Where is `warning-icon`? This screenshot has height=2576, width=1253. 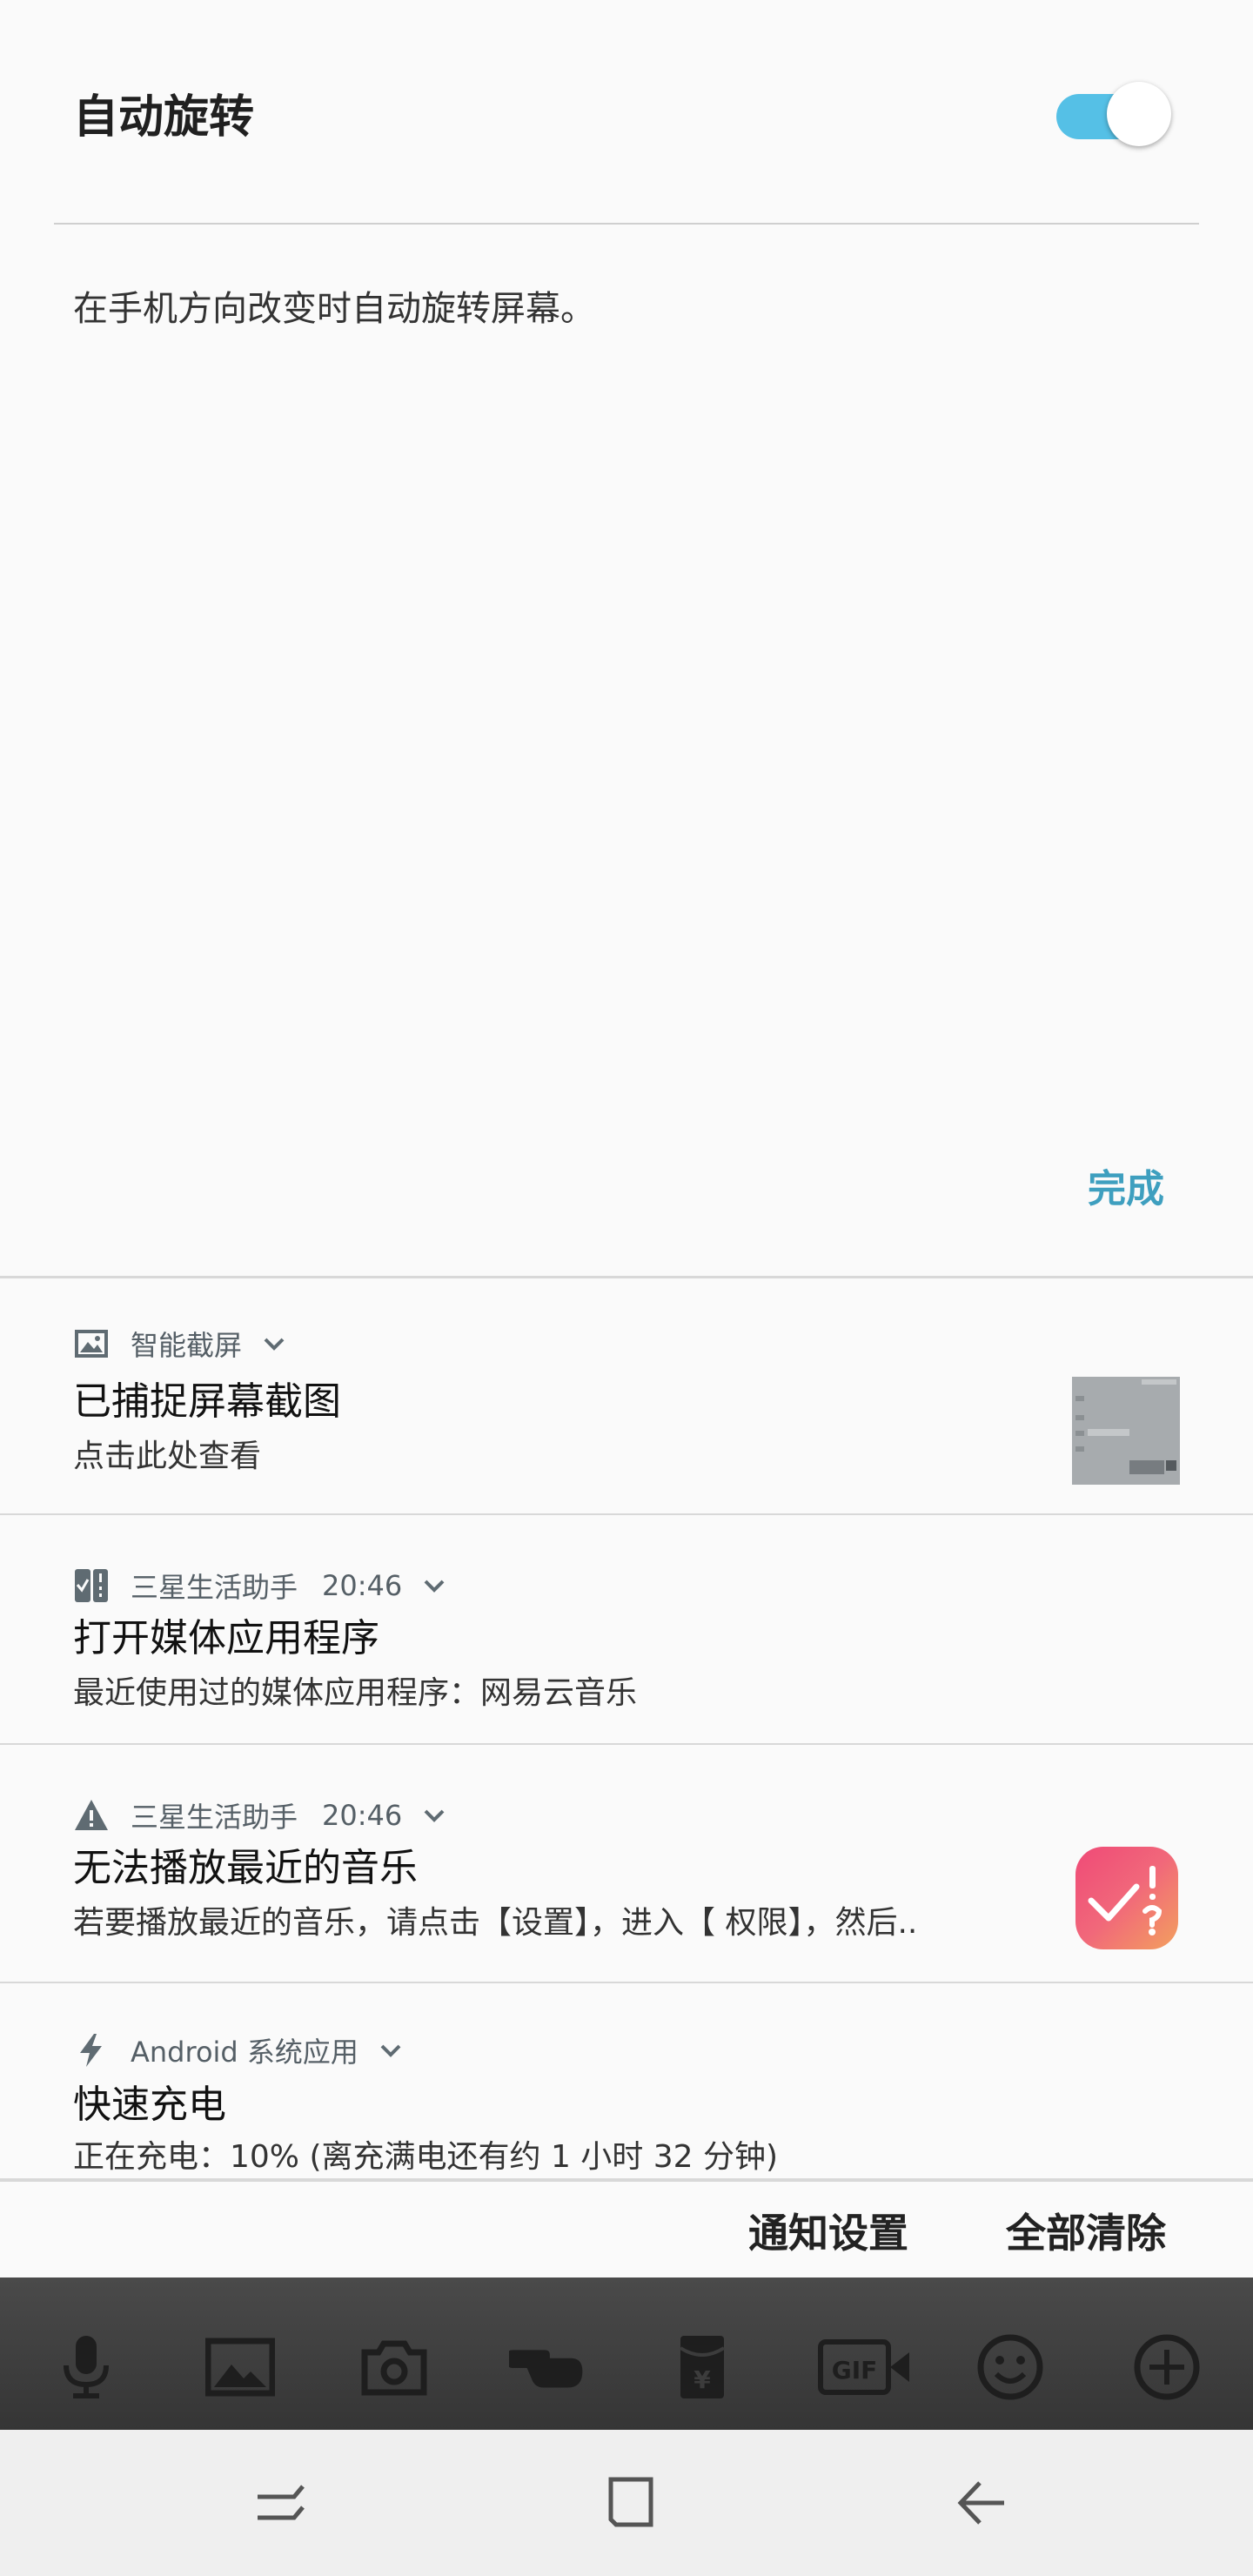
warning-icon is located at coordinates (91, 1815).